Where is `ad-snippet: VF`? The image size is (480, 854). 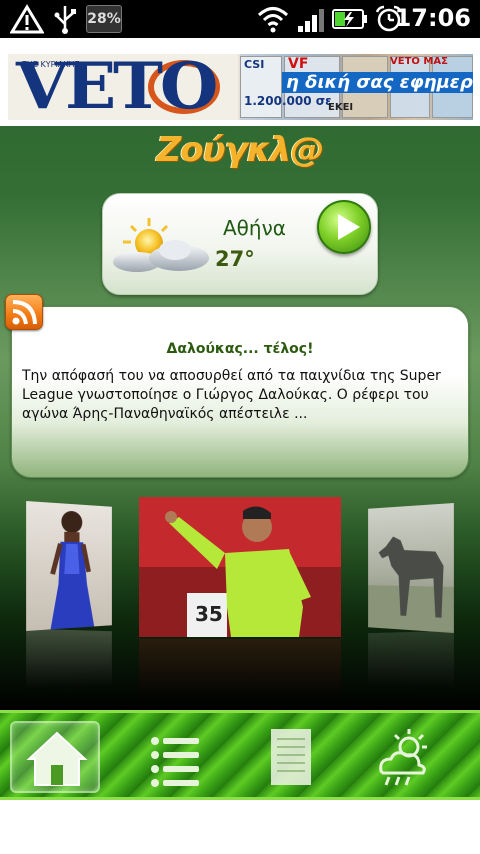
ad-snippet: VF is located at coordinates (298, 64).